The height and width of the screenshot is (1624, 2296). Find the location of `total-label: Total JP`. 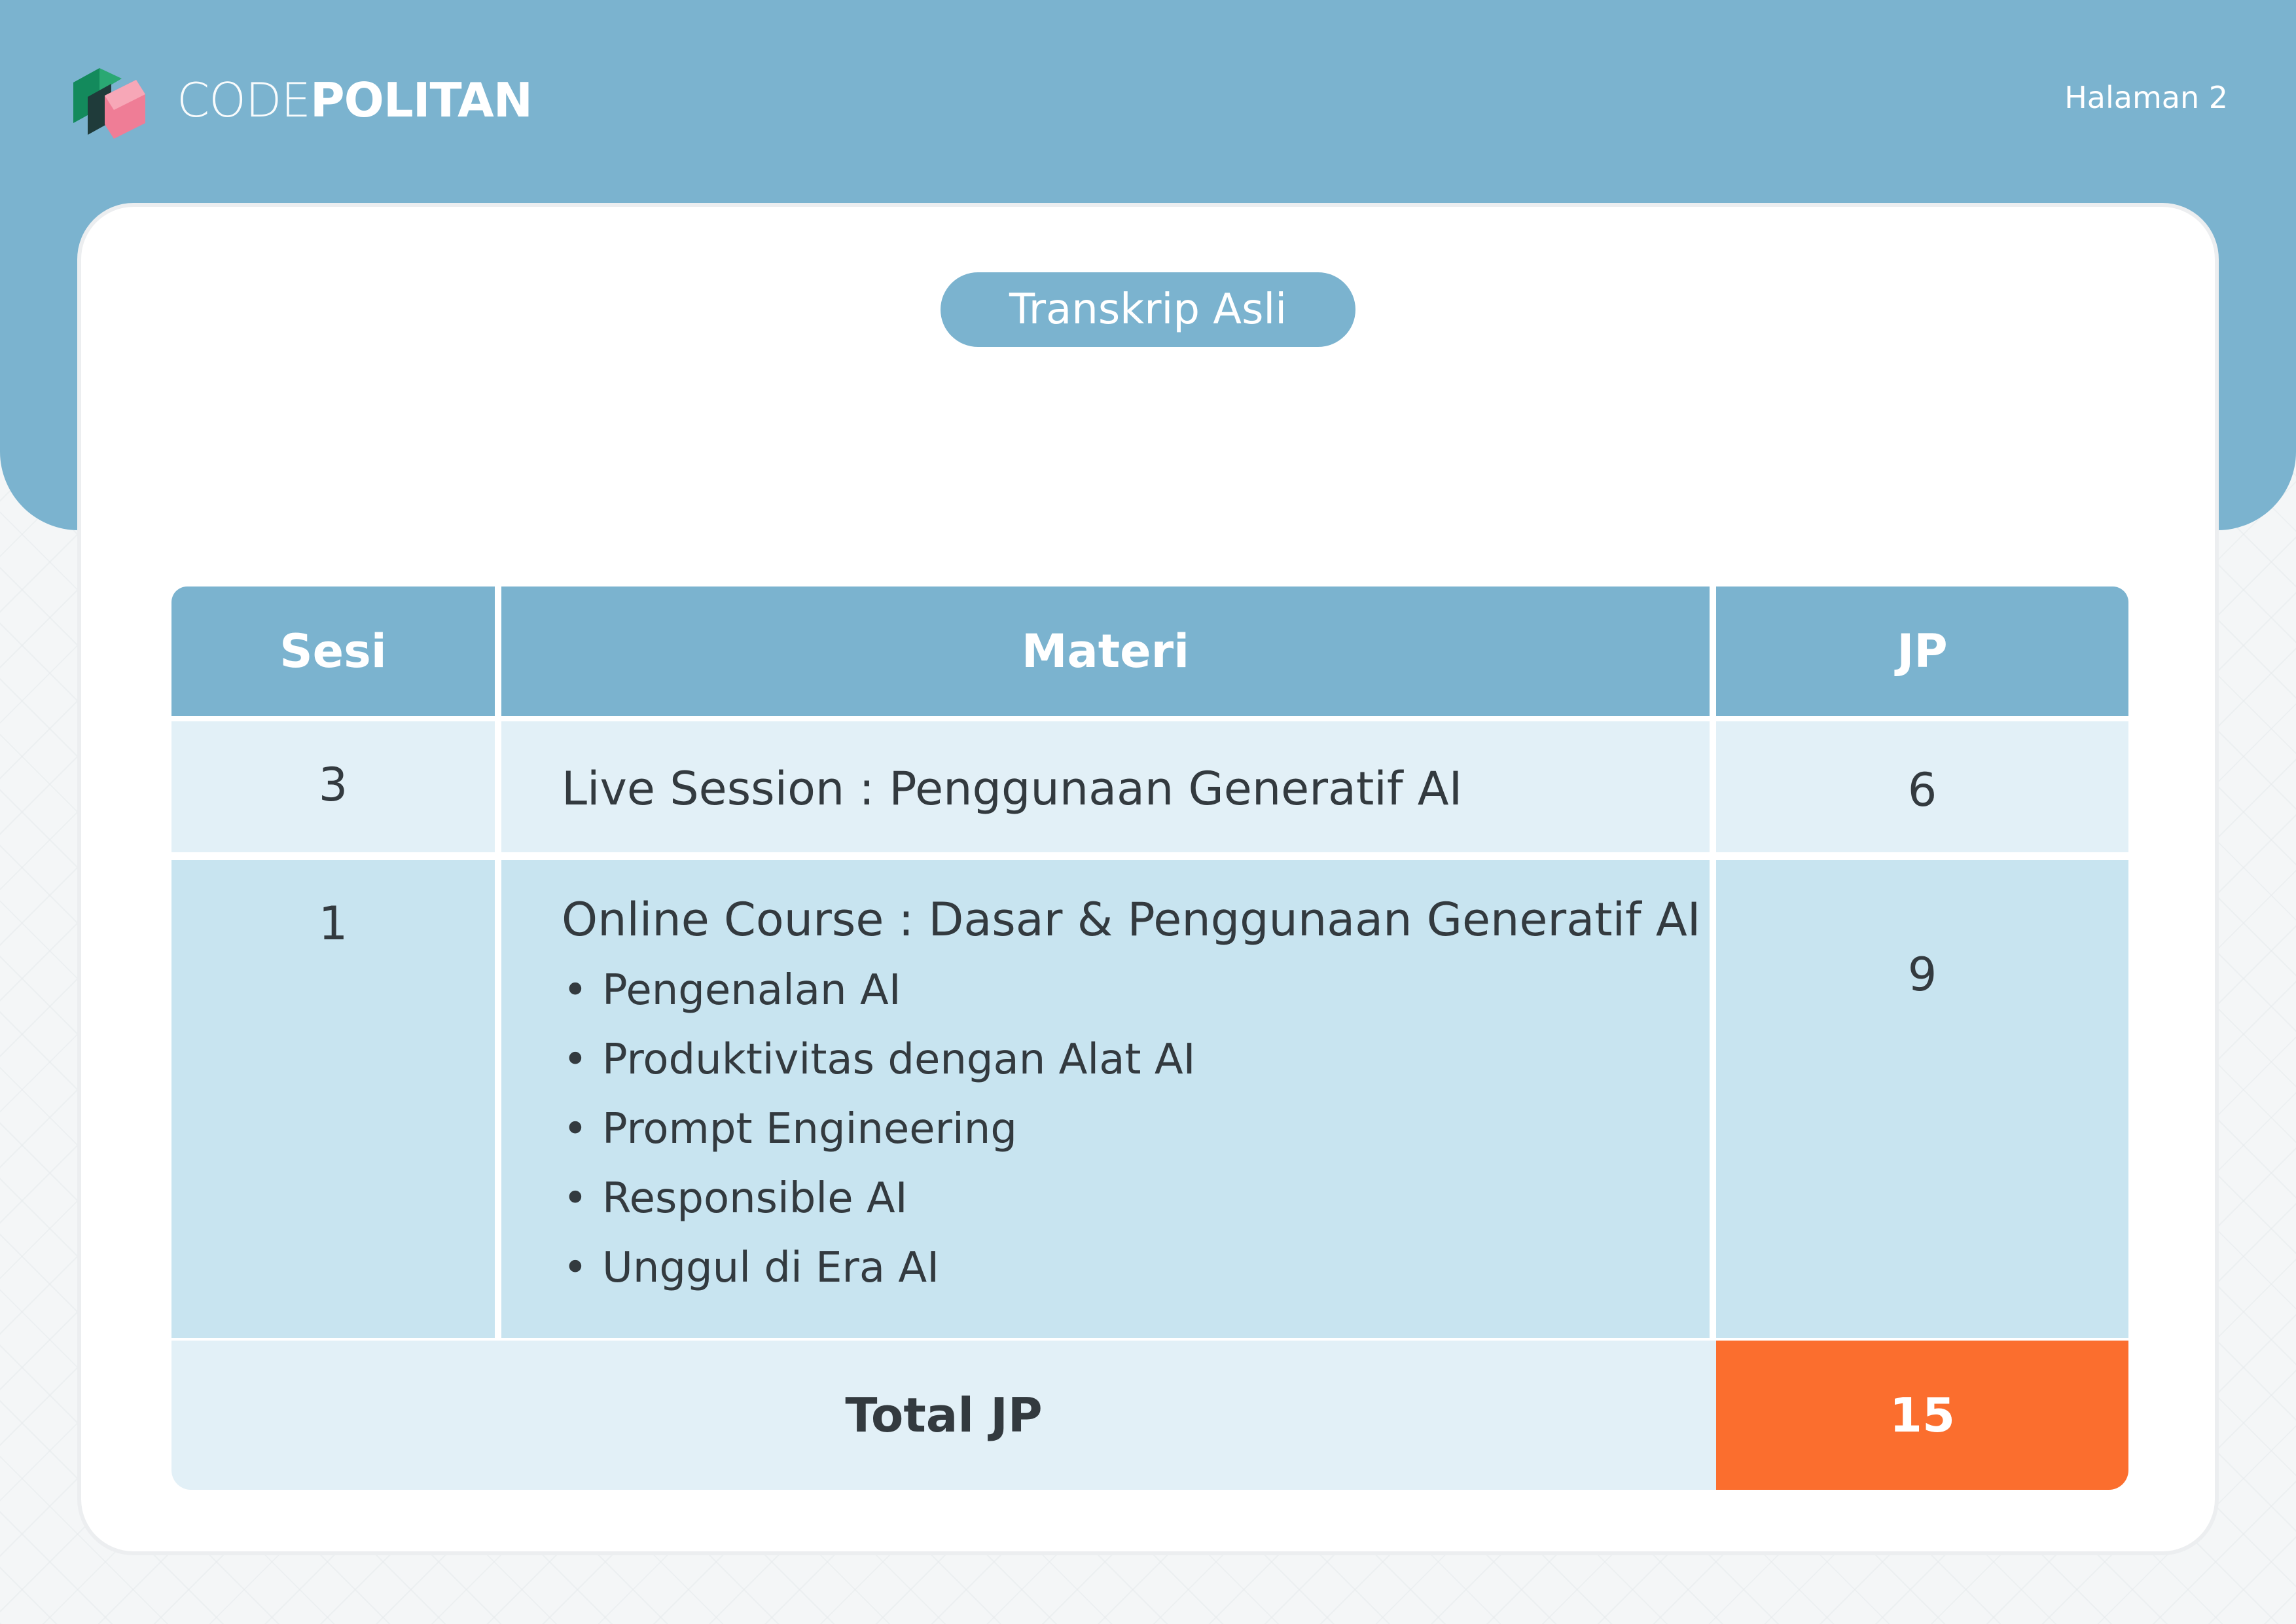

total-label: Total JP is located at coordinates (943, 1416).